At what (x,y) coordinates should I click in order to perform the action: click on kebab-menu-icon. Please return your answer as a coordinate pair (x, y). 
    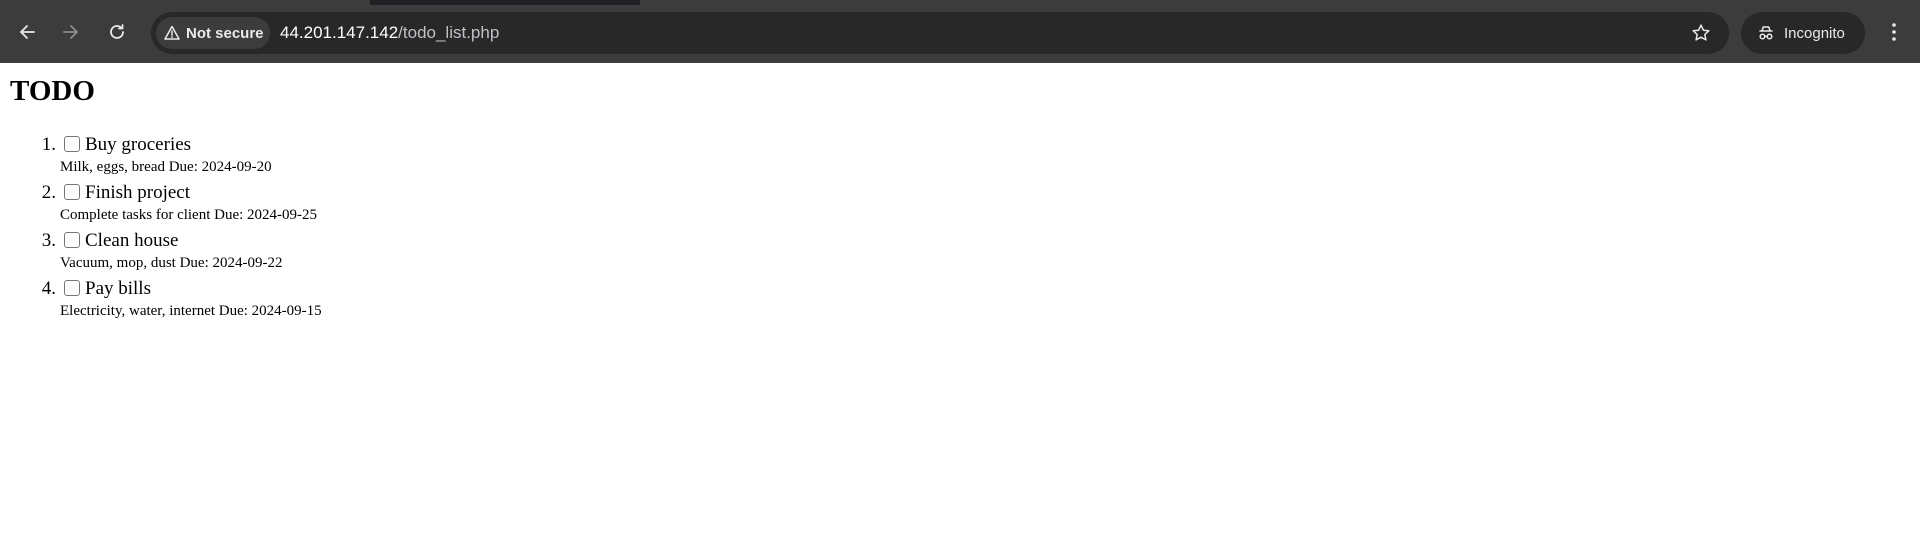
    Looking at the image, I should click on (1894, 32).